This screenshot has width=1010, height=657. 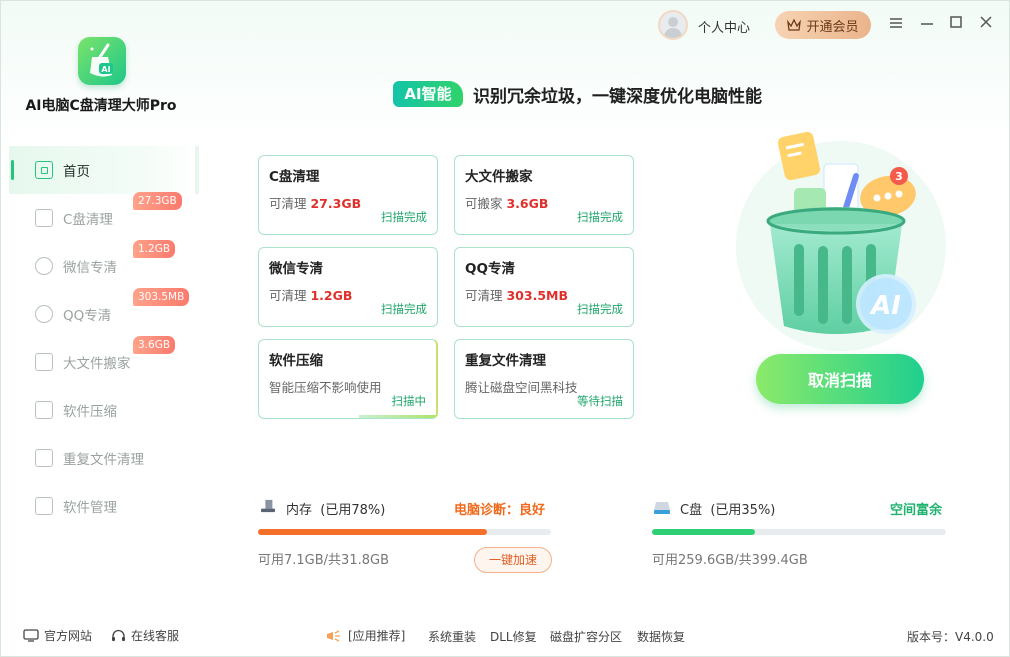 I want to click on sidebar-item-label: 大文件搬家, so click(x=97, y=364).